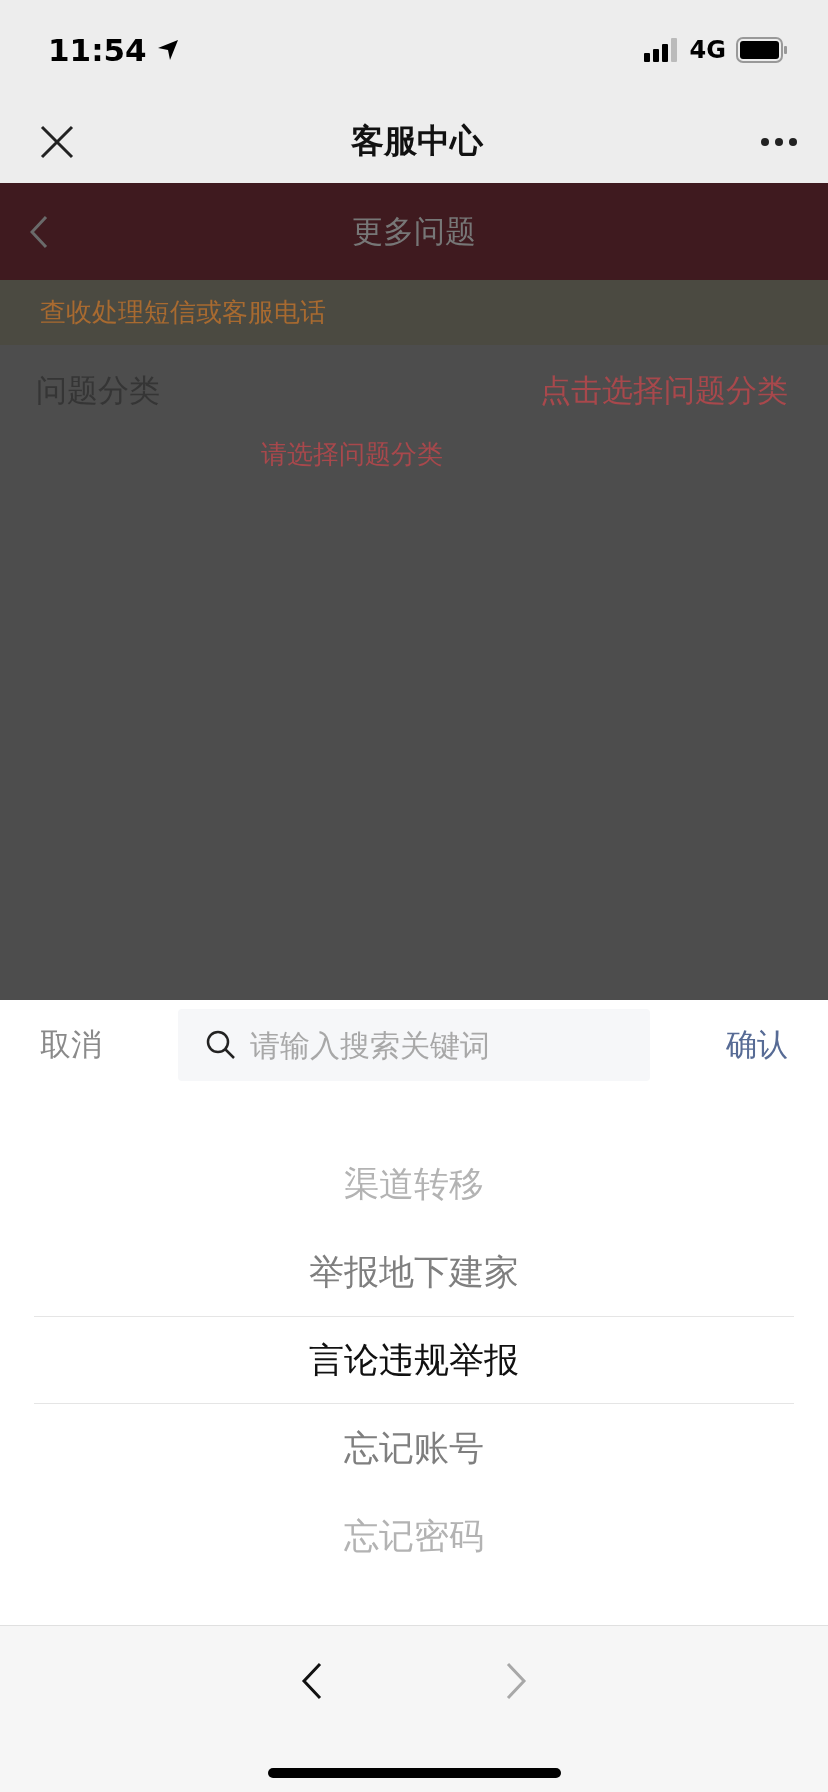  What do you see at coordinates (414, 231) in the screenshot?
I see `page-title: 更多问题` at bounding box center [414, 231].